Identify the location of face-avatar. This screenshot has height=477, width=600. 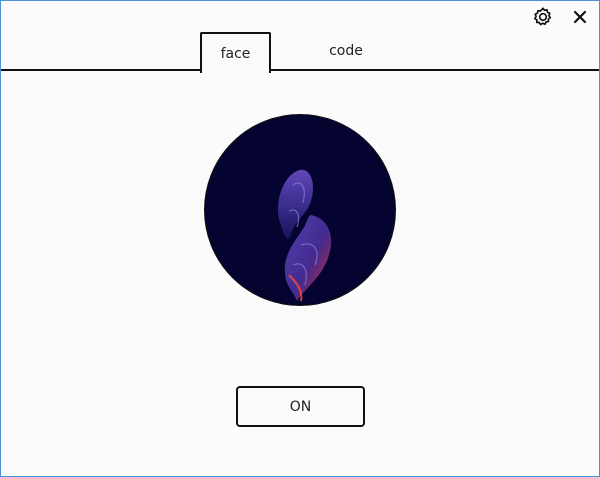
(300, 210).